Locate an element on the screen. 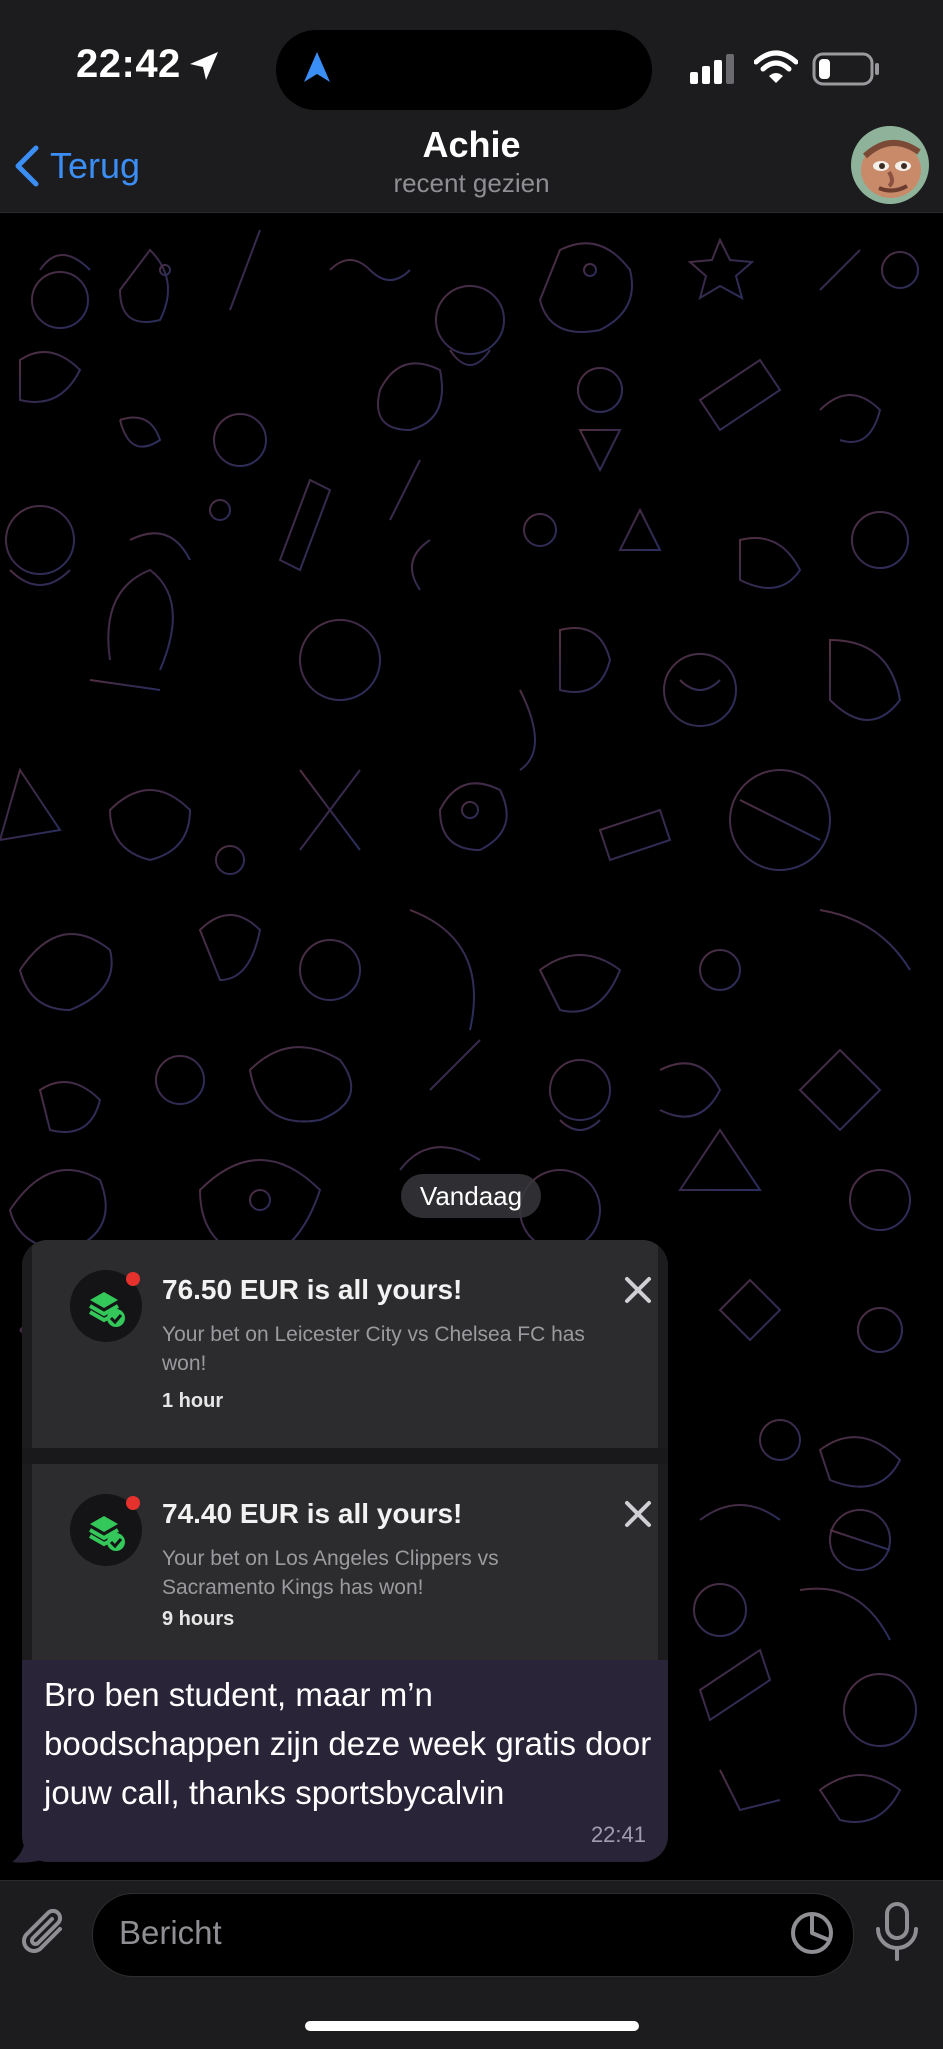 The width and height of the screenshot is (943, 2049). battery-icon is located at coordinates (845, 69).